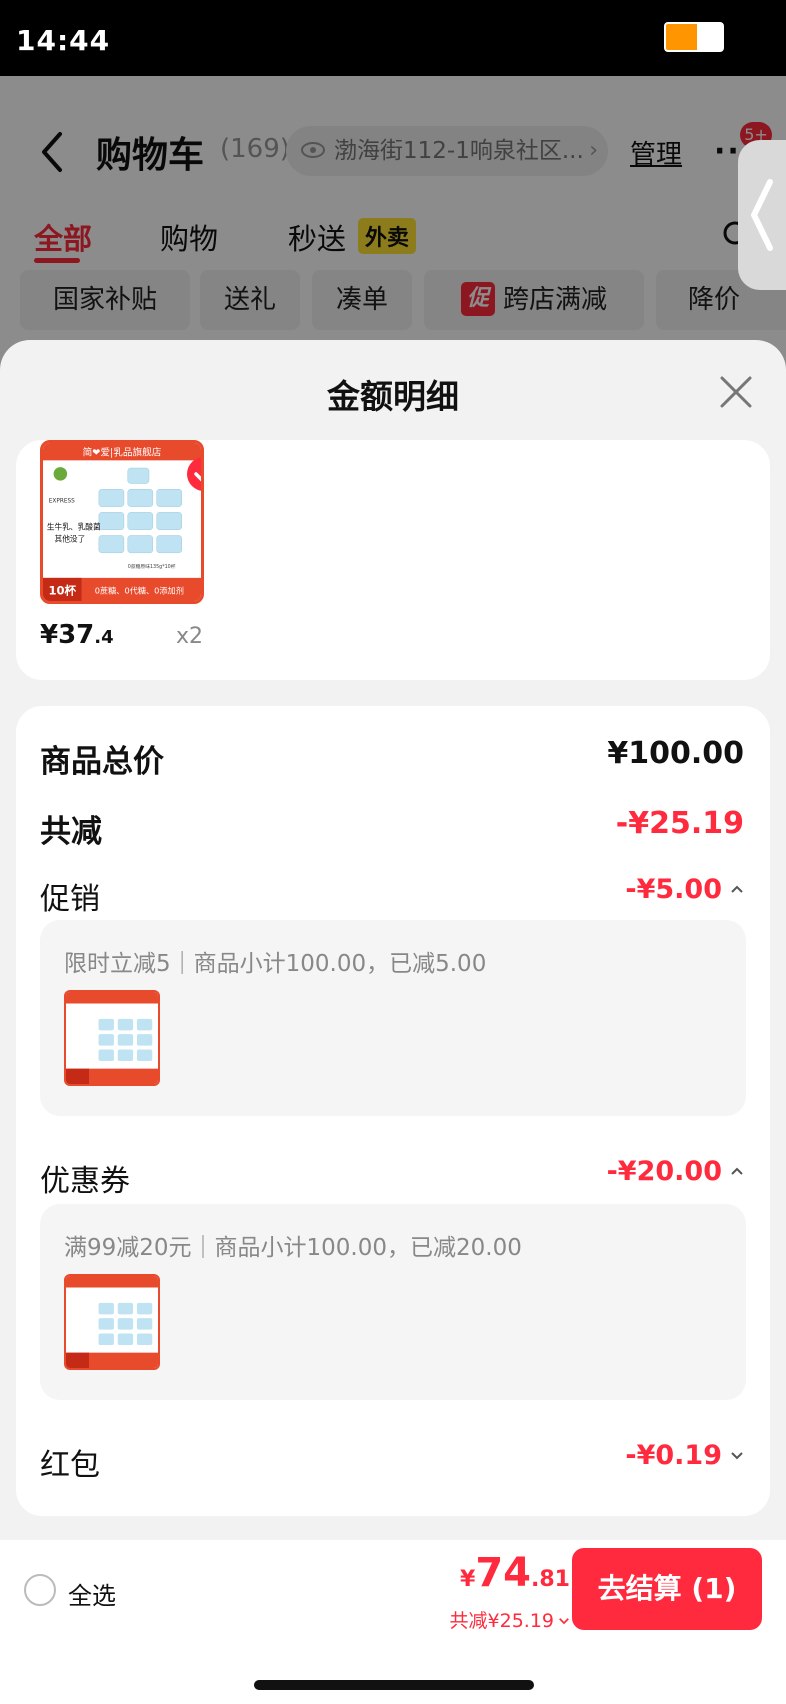 The width and height of the screenshot is (786, 1704). Describe the element at coordinates (92, 1593) in the screenshot. I see `select-all-label: 全选` at that location.